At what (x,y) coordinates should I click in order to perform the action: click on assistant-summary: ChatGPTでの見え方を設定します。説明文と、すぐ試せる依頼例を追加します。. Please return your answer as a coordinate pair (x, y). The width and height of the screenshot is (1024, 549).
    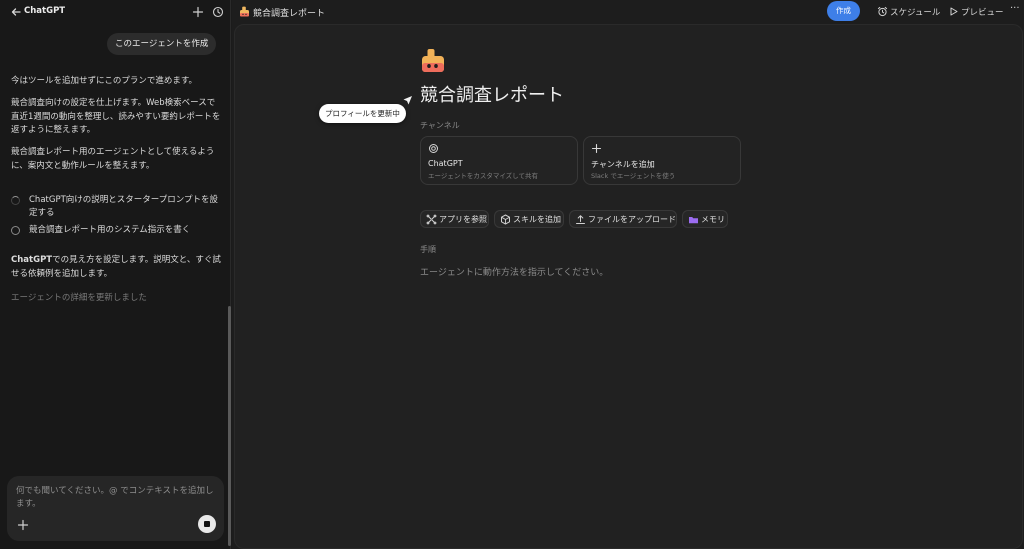
    Looking at the image, I should click on (116, 267).